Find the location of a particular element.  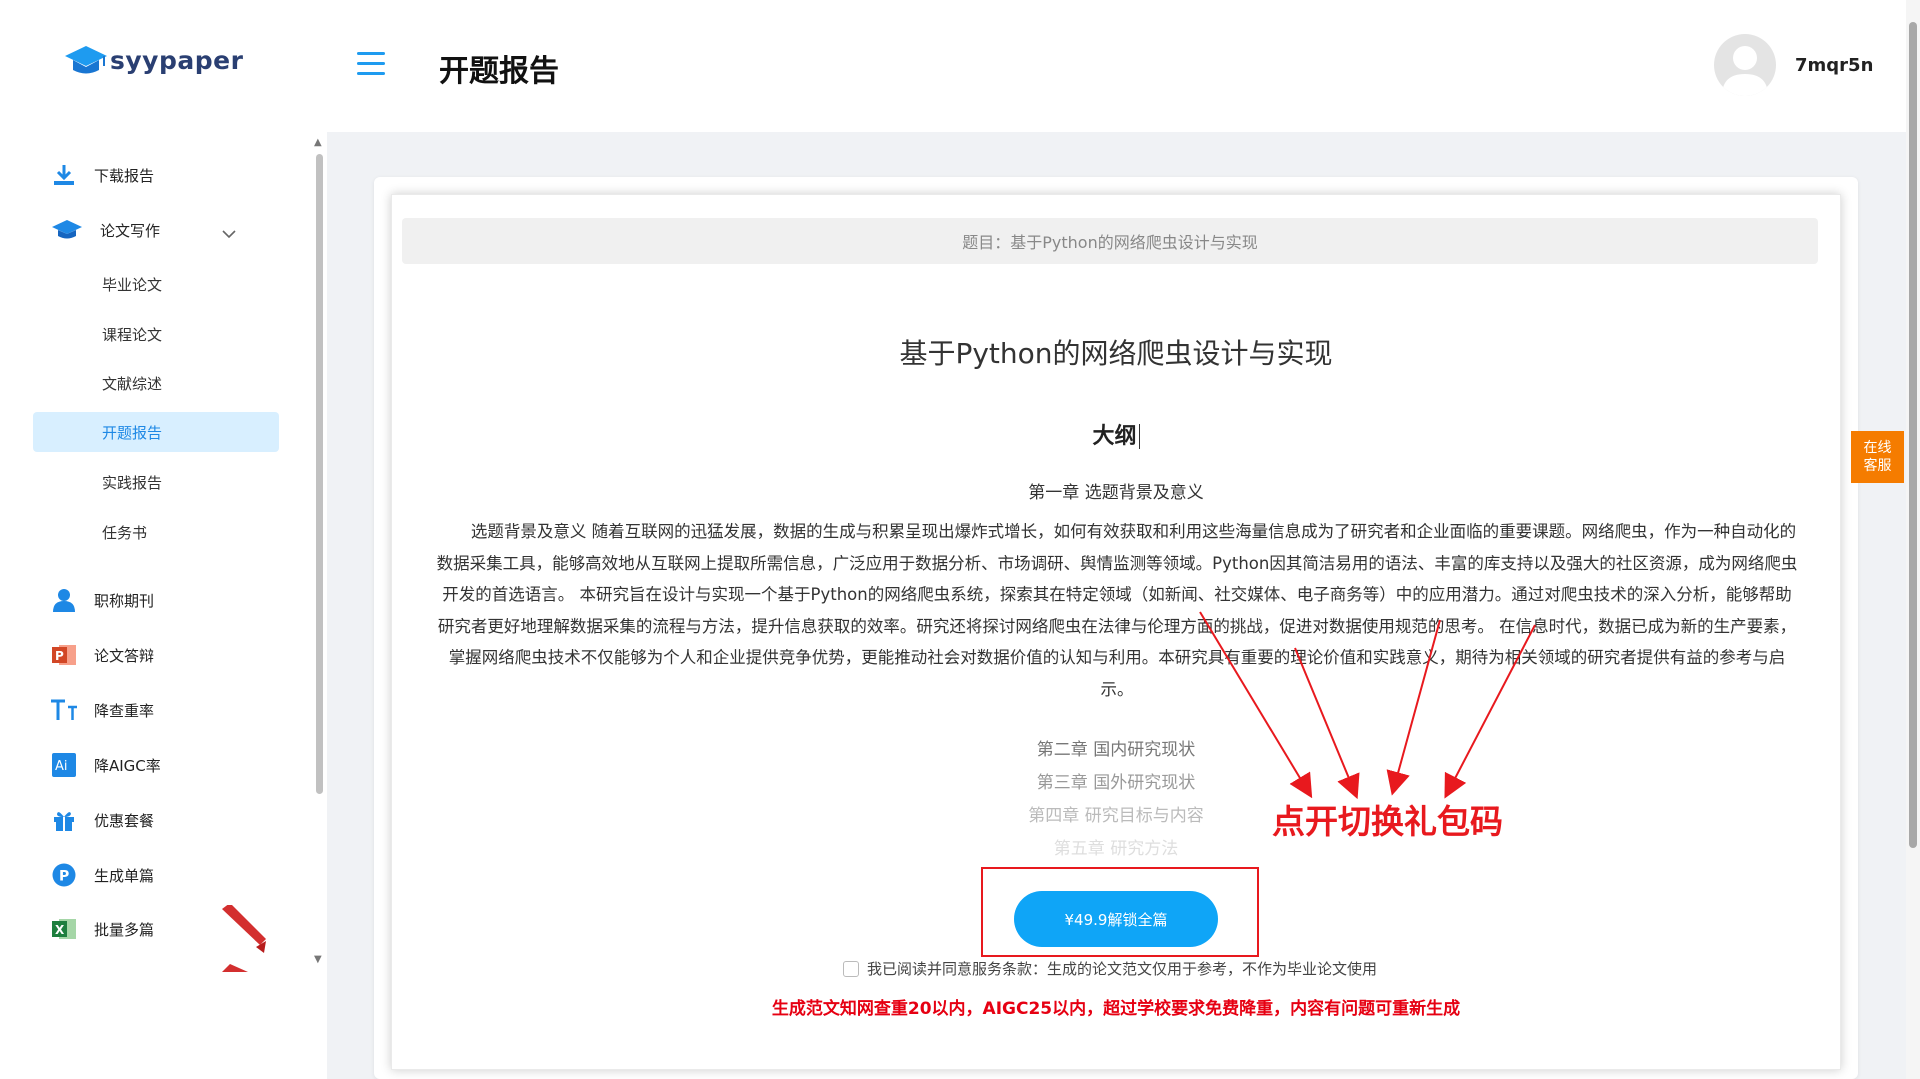

download-icon is located at coordinates (64, 175).